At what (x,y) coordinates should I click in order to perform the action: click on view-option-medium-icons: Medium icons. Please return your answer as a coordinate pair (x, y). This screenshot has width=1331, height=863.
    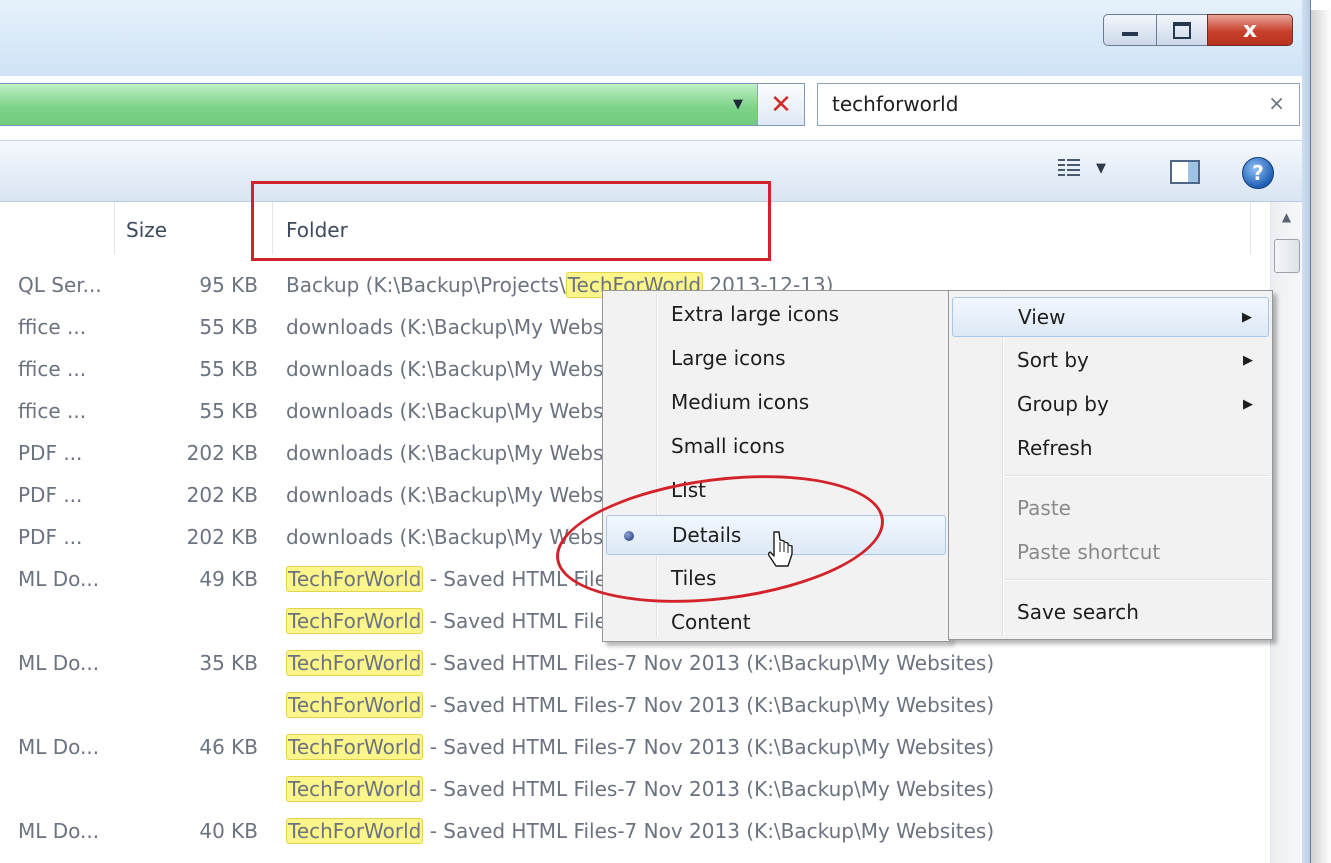
    Looking at the image, I should click on (776, 403).